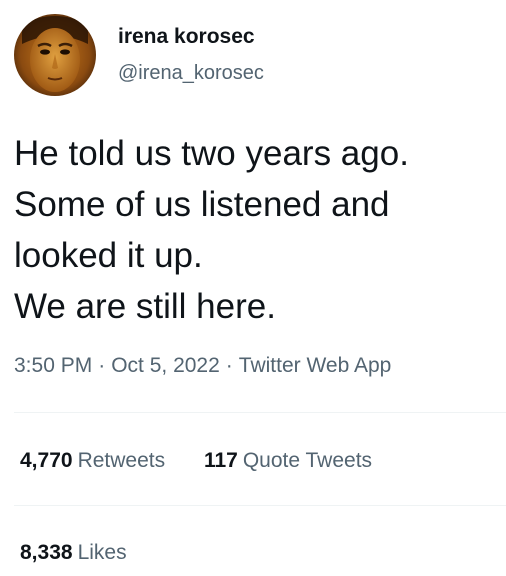 Image resolution: width=506 pixels, height=576 pixels. Describe the element at coordinates (46, 460) in the screenshot. I see `retweets-count: 4,770` at that location.